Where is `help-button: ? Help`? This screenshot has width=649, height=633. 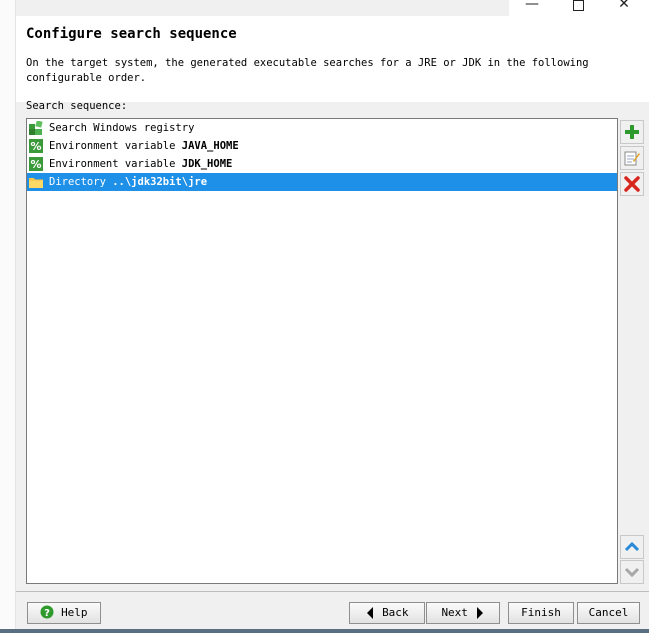 help-button: ? Help is located at coordinates (64, 613).